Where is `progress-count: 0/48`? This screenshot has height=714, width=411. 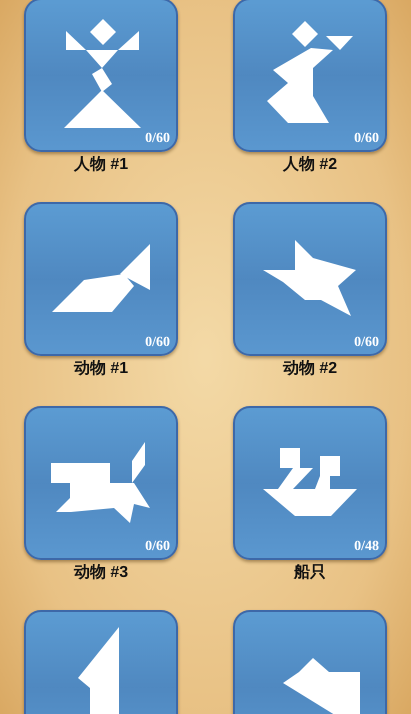
progress-count: 0/48 is located at coordinates (366, 547).